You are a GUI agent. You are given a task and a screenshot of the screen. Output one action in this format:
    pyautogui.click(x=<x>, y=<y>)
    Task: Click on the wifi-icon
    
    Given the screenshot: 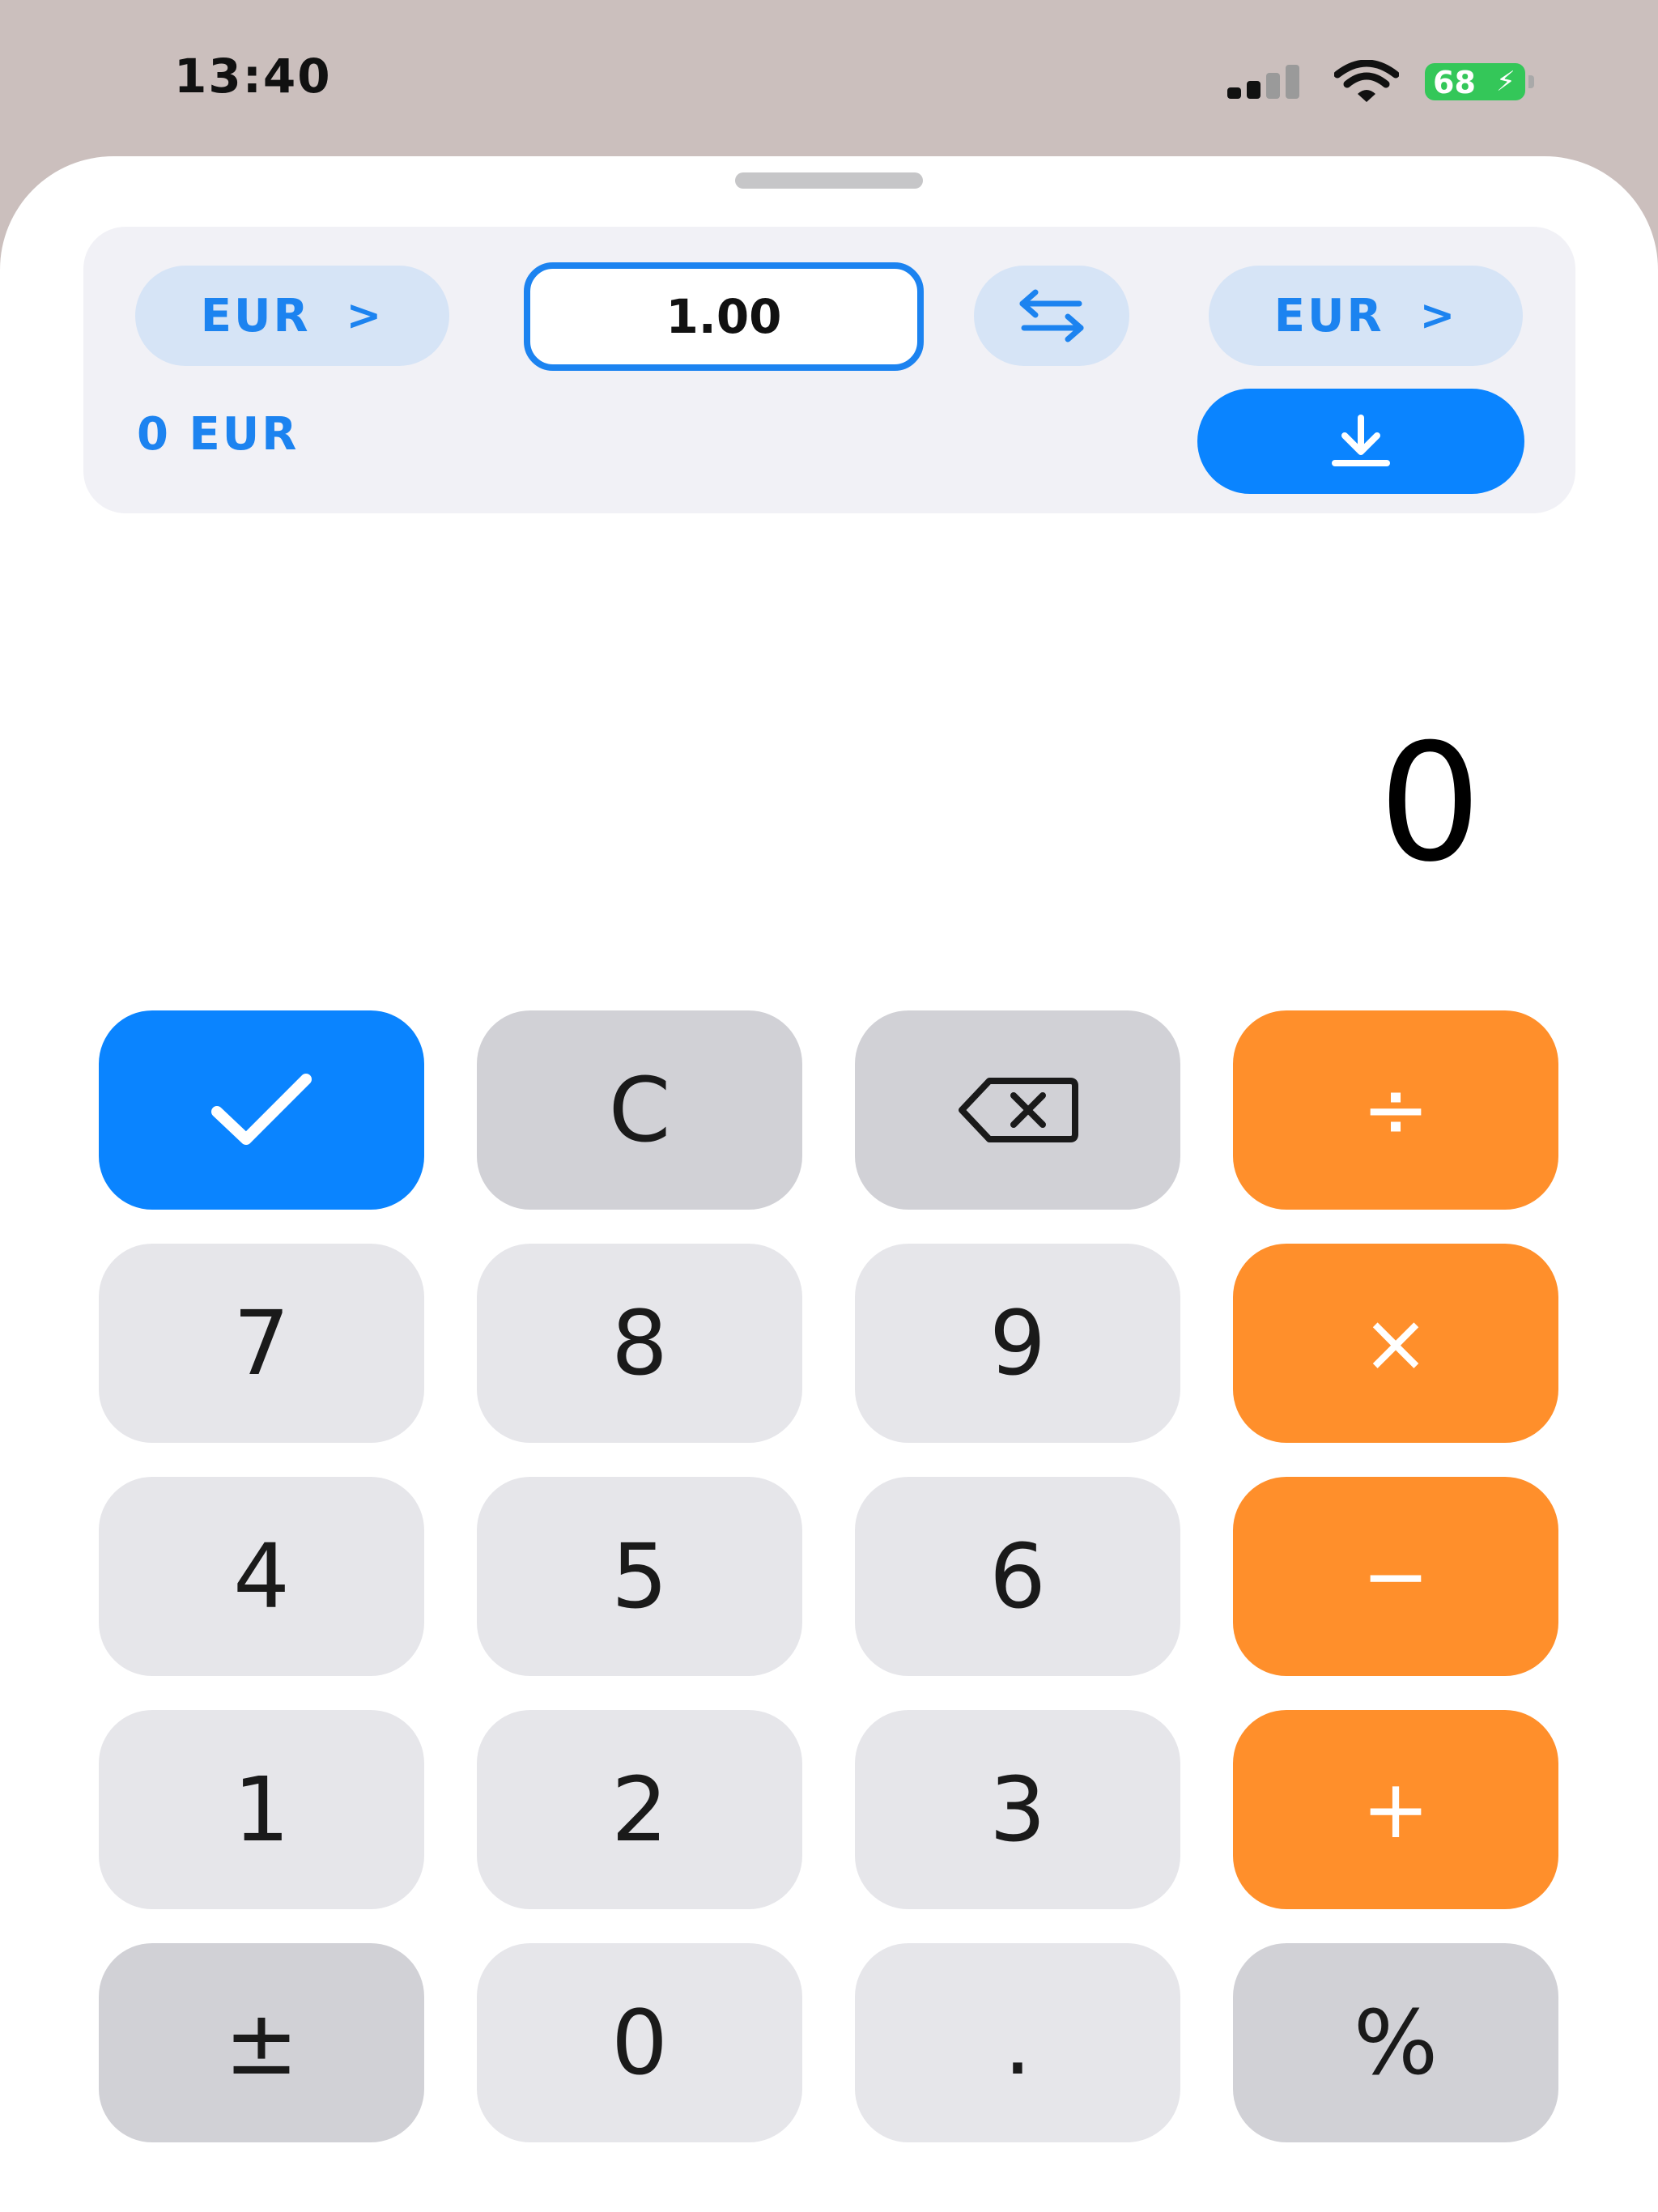 What is the action you would take?
    pyautogui.click(x=1366, y=81)
    